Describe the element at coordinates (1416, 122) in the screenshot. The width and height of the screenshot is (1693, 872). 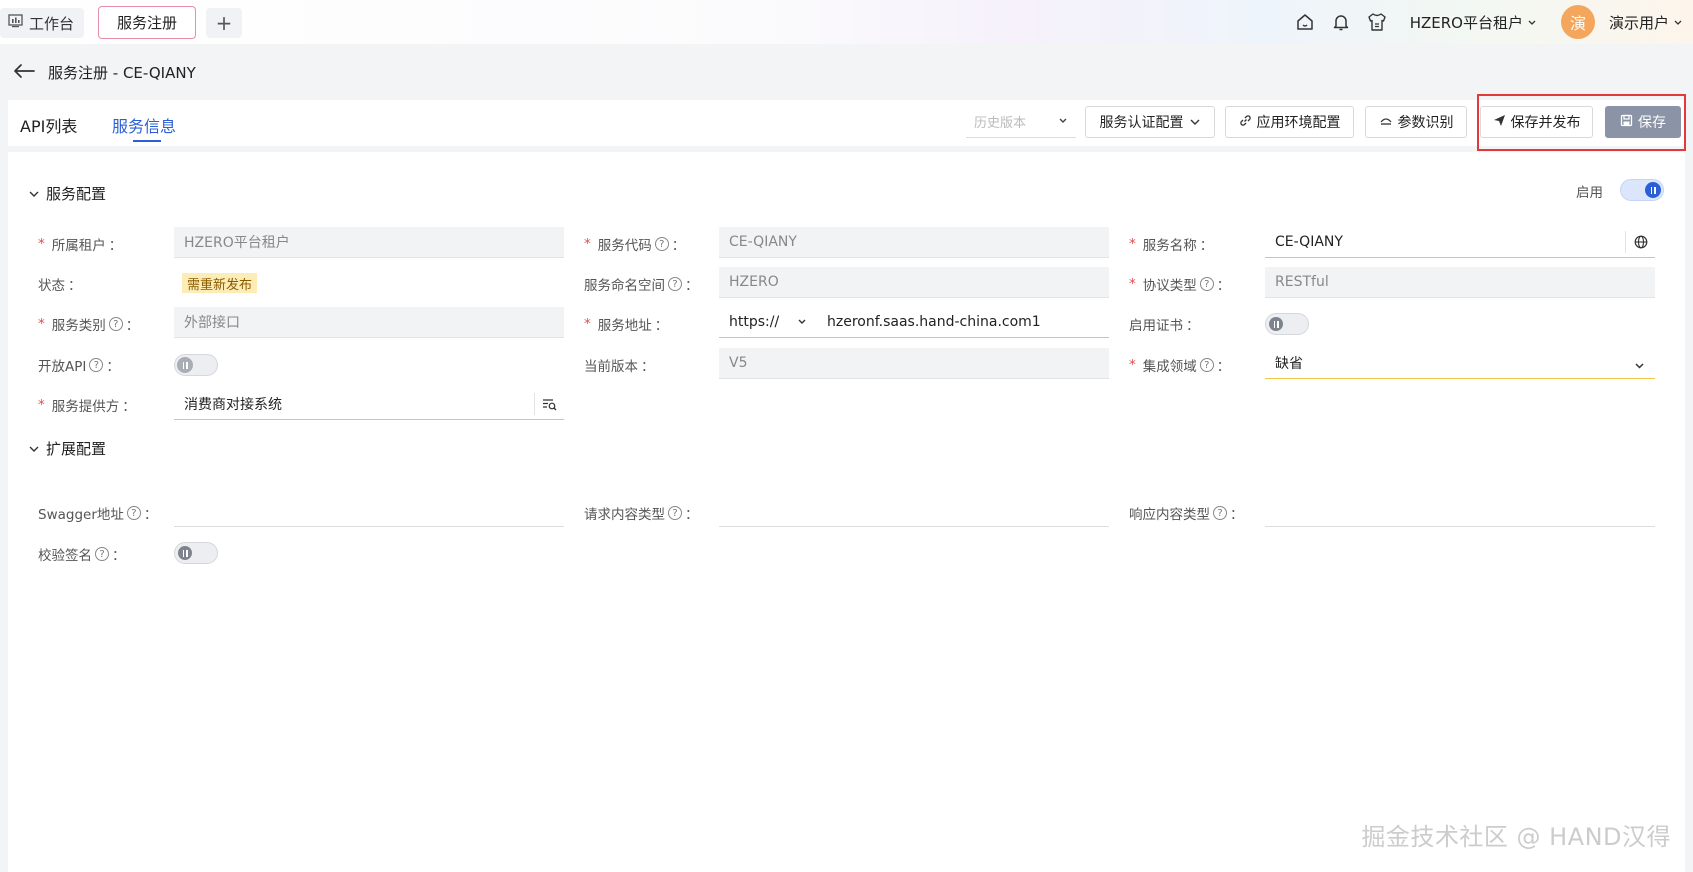
I see `param-recognize-button: 参数识别` at that location.